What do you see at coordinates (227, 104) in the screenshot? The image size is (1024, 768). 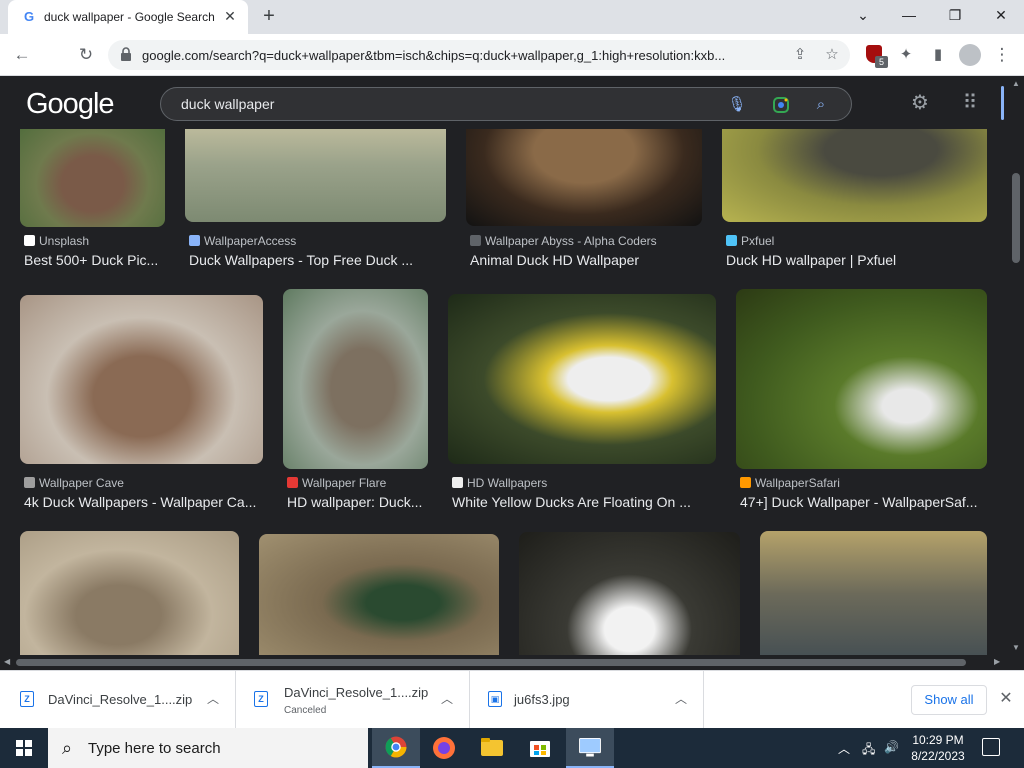 I see `search-query: duck wallpaper` at bounding box center [227, 104].